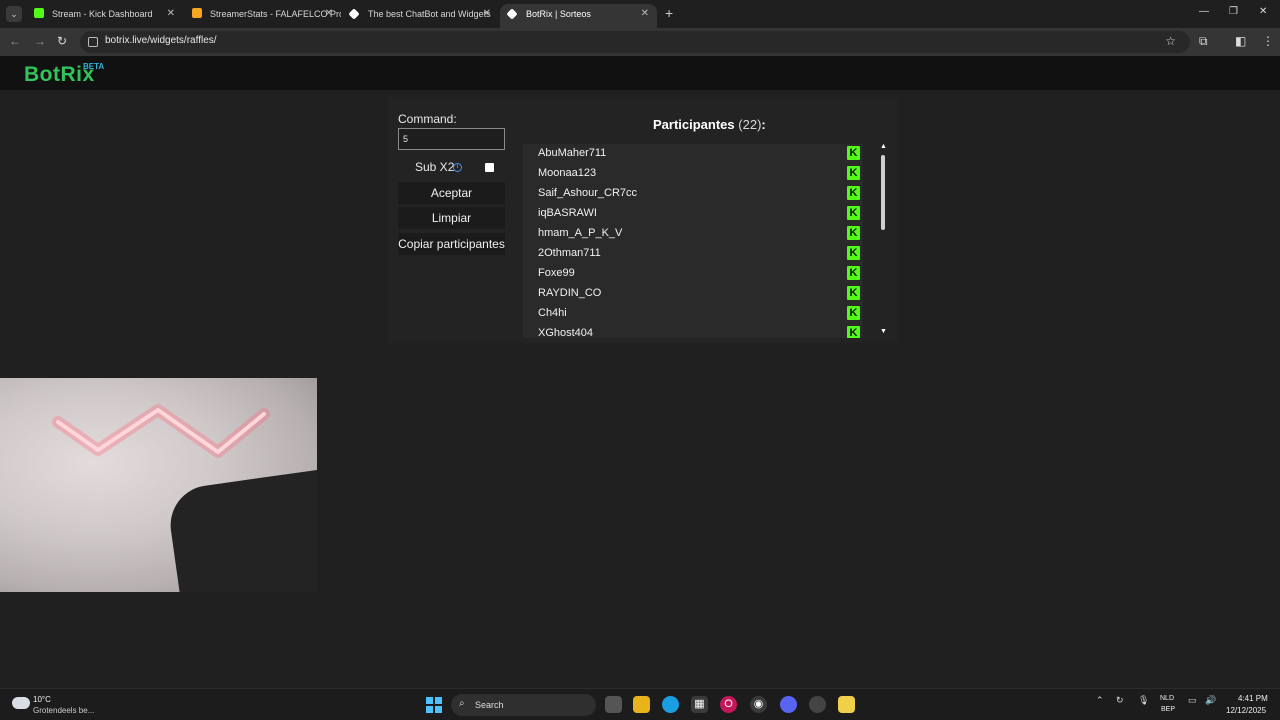 Image resolution: width=1280 pixels, height=720 pixels. What do you see at coordinates (451, 244) in the screenshot?
I see `copy-participants-button: Copiar participantes` at bounding box center [451, 244].